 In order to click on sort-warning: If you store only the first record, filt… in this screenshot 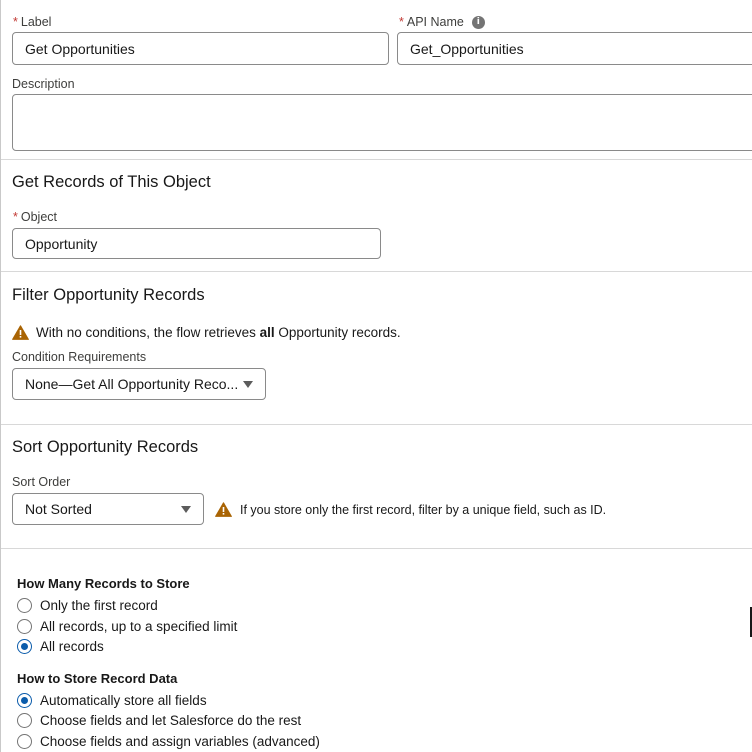, I will do `click(410, 509)`.